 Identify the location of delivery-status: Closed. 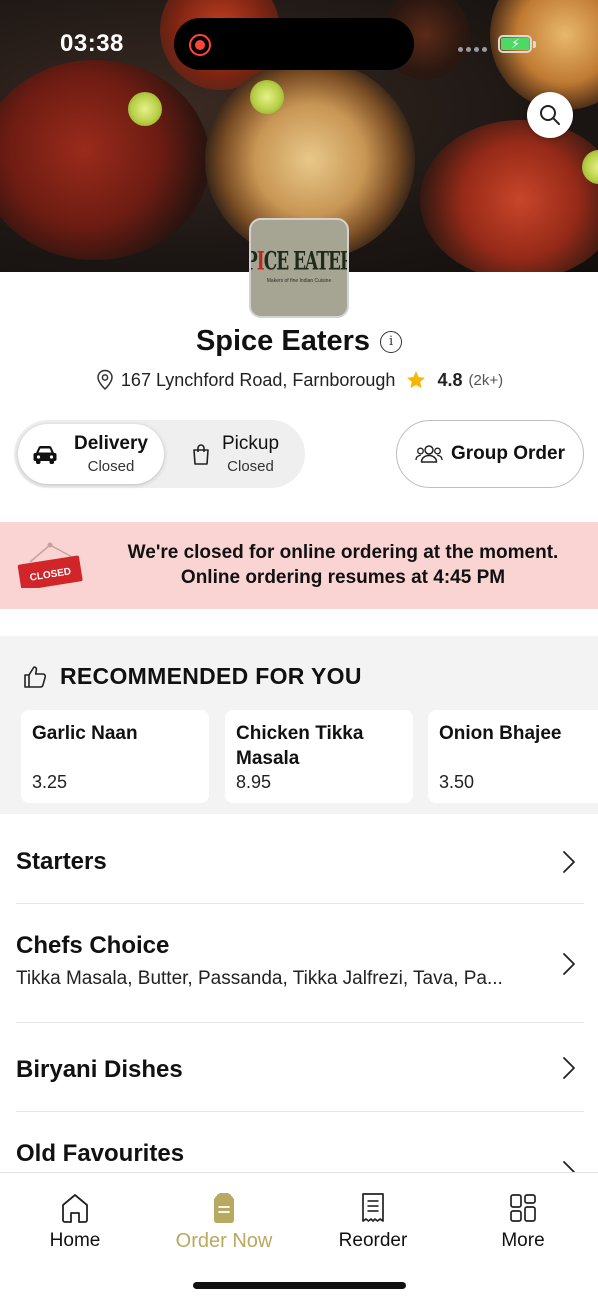
(111, 466).